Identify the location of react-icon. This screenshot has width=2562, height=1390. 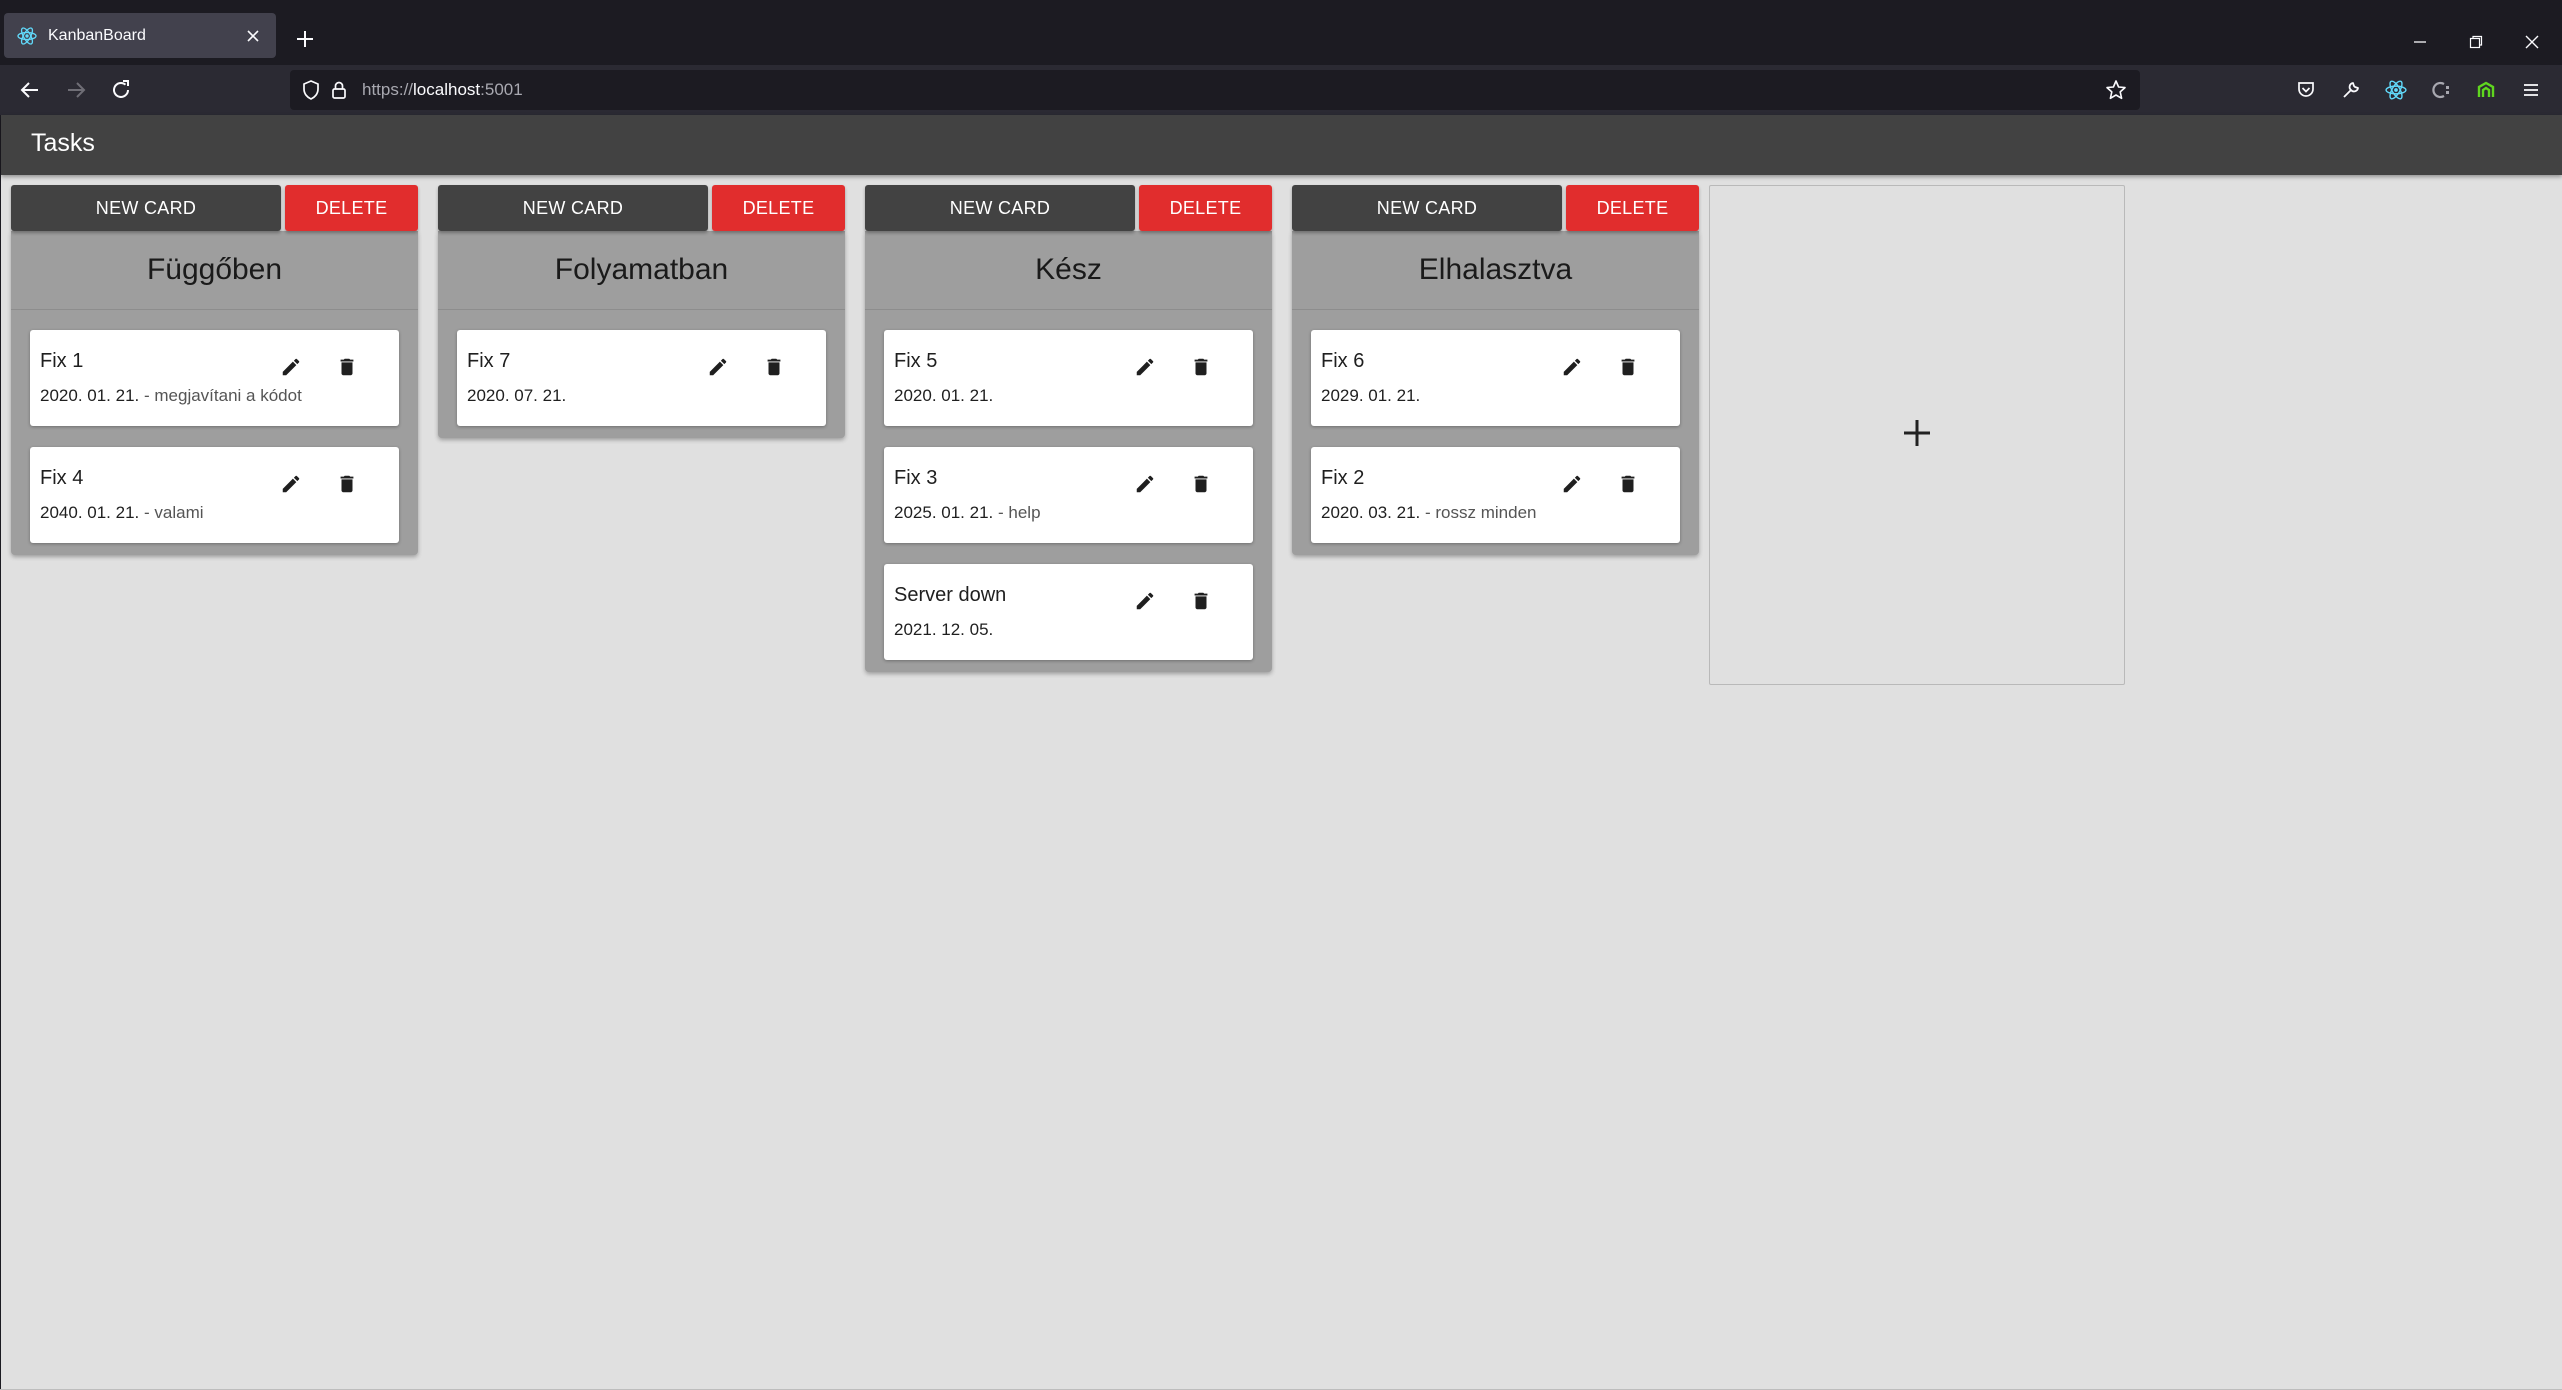
(27, 36).